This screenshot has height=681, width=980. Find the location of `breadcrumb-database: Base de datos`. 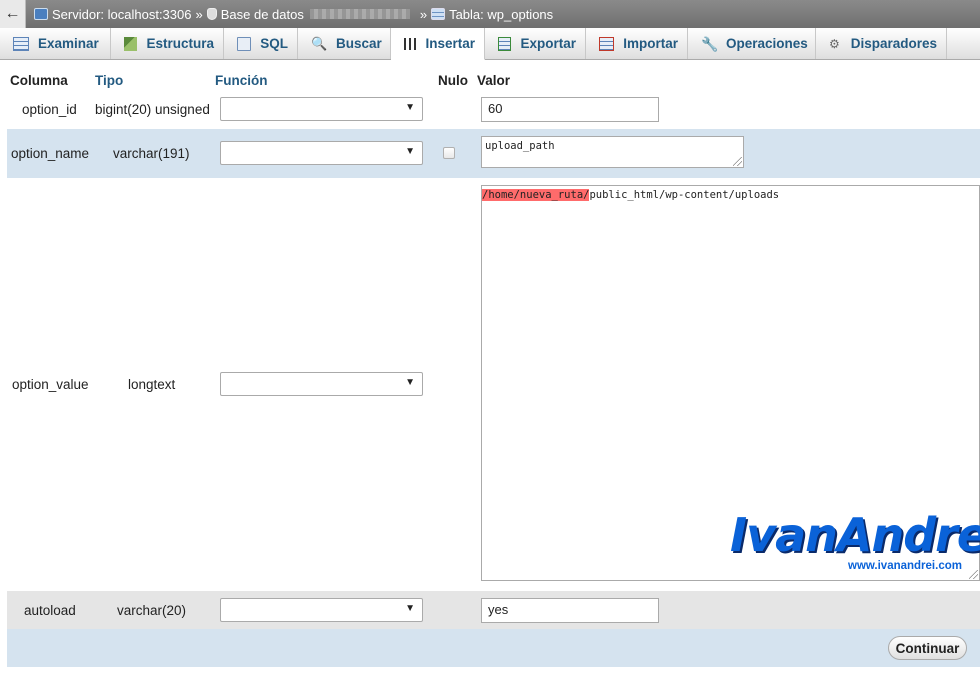

breadcrumb-database: Base de datos is located at coordinates (311, 14).